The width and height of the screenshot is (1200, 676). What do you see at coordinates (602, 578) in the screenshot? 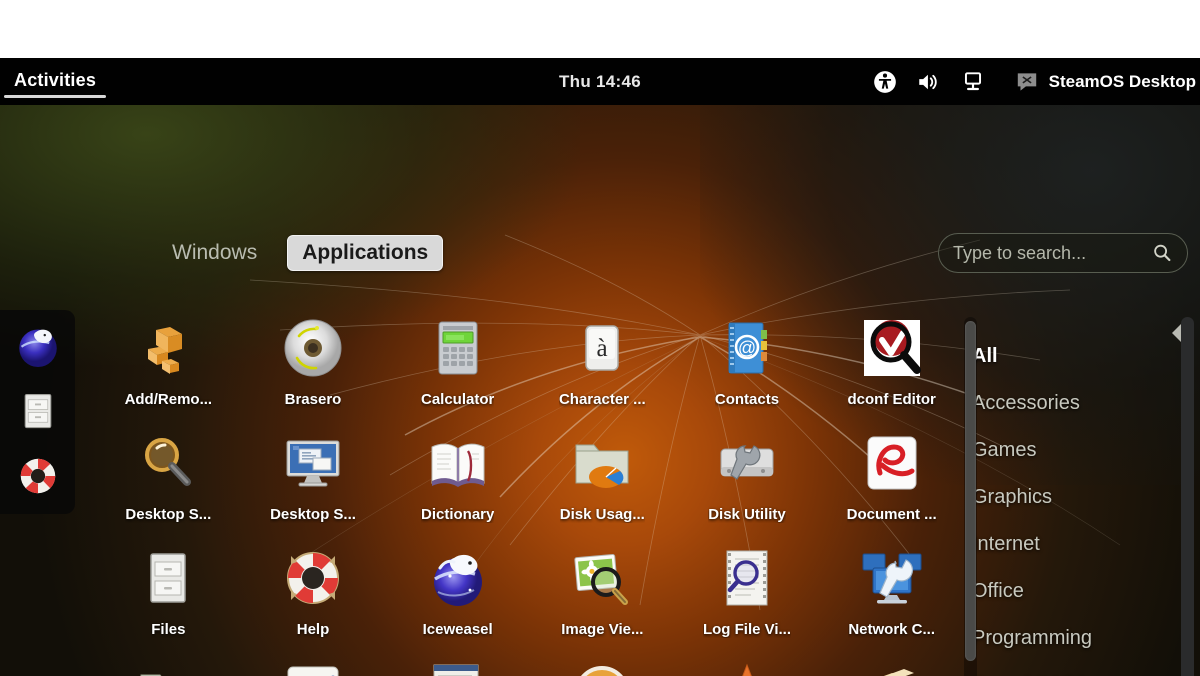
I see `image-viewer-icon` at bounding box center [602, 578].